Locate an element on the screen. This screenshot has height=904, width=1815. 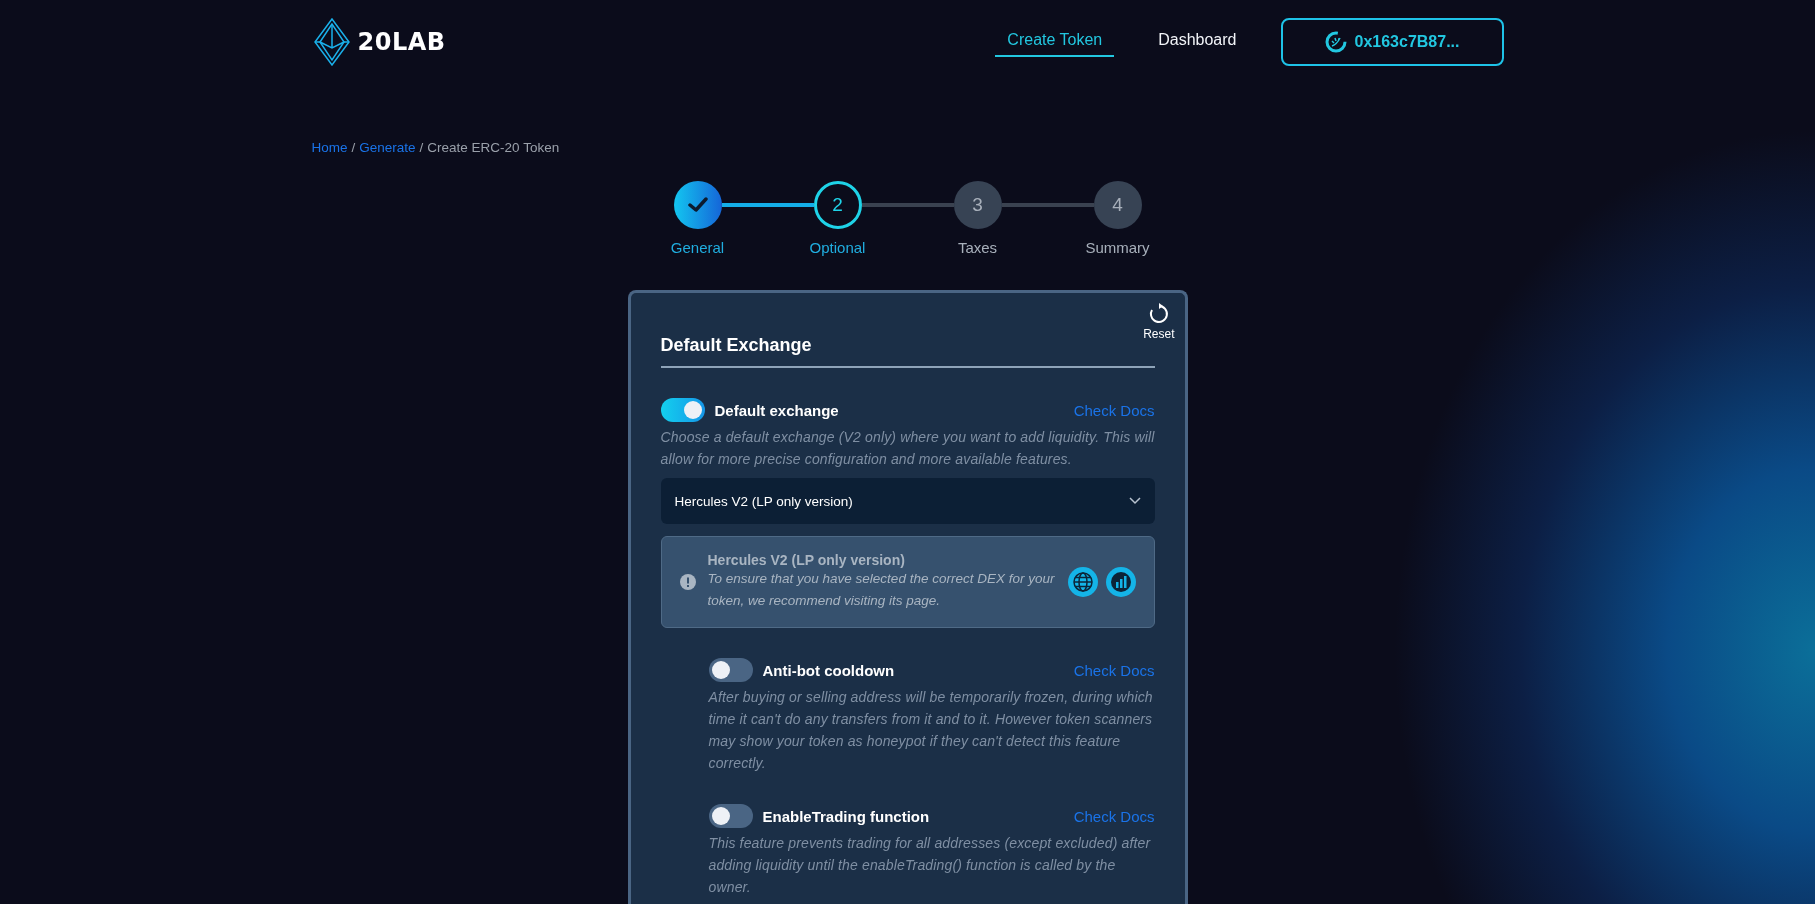
avatar-icon is located at coordinates (1335, 42).